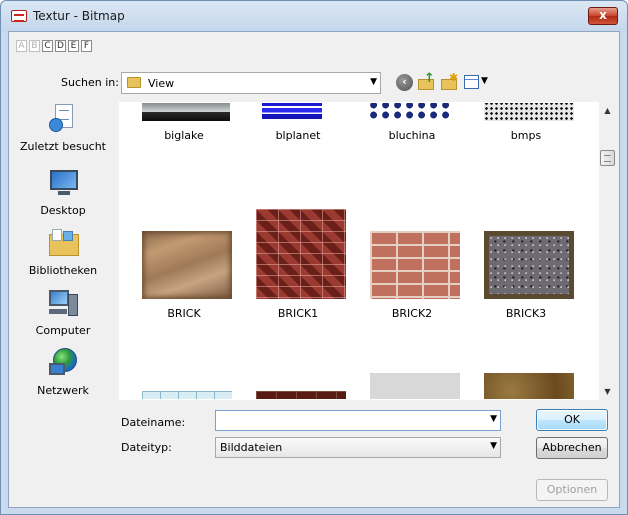  I want to click on filename-input, so click(349, 420).